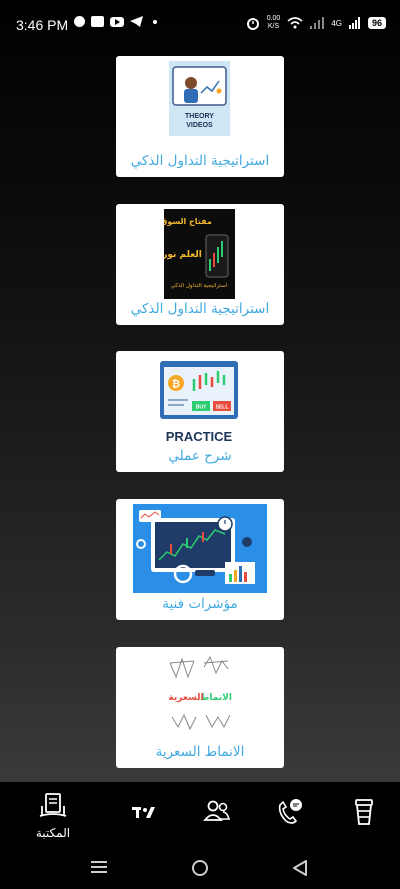 The image size is (400, 889). I want to click on home-icon, so click(200, 868).